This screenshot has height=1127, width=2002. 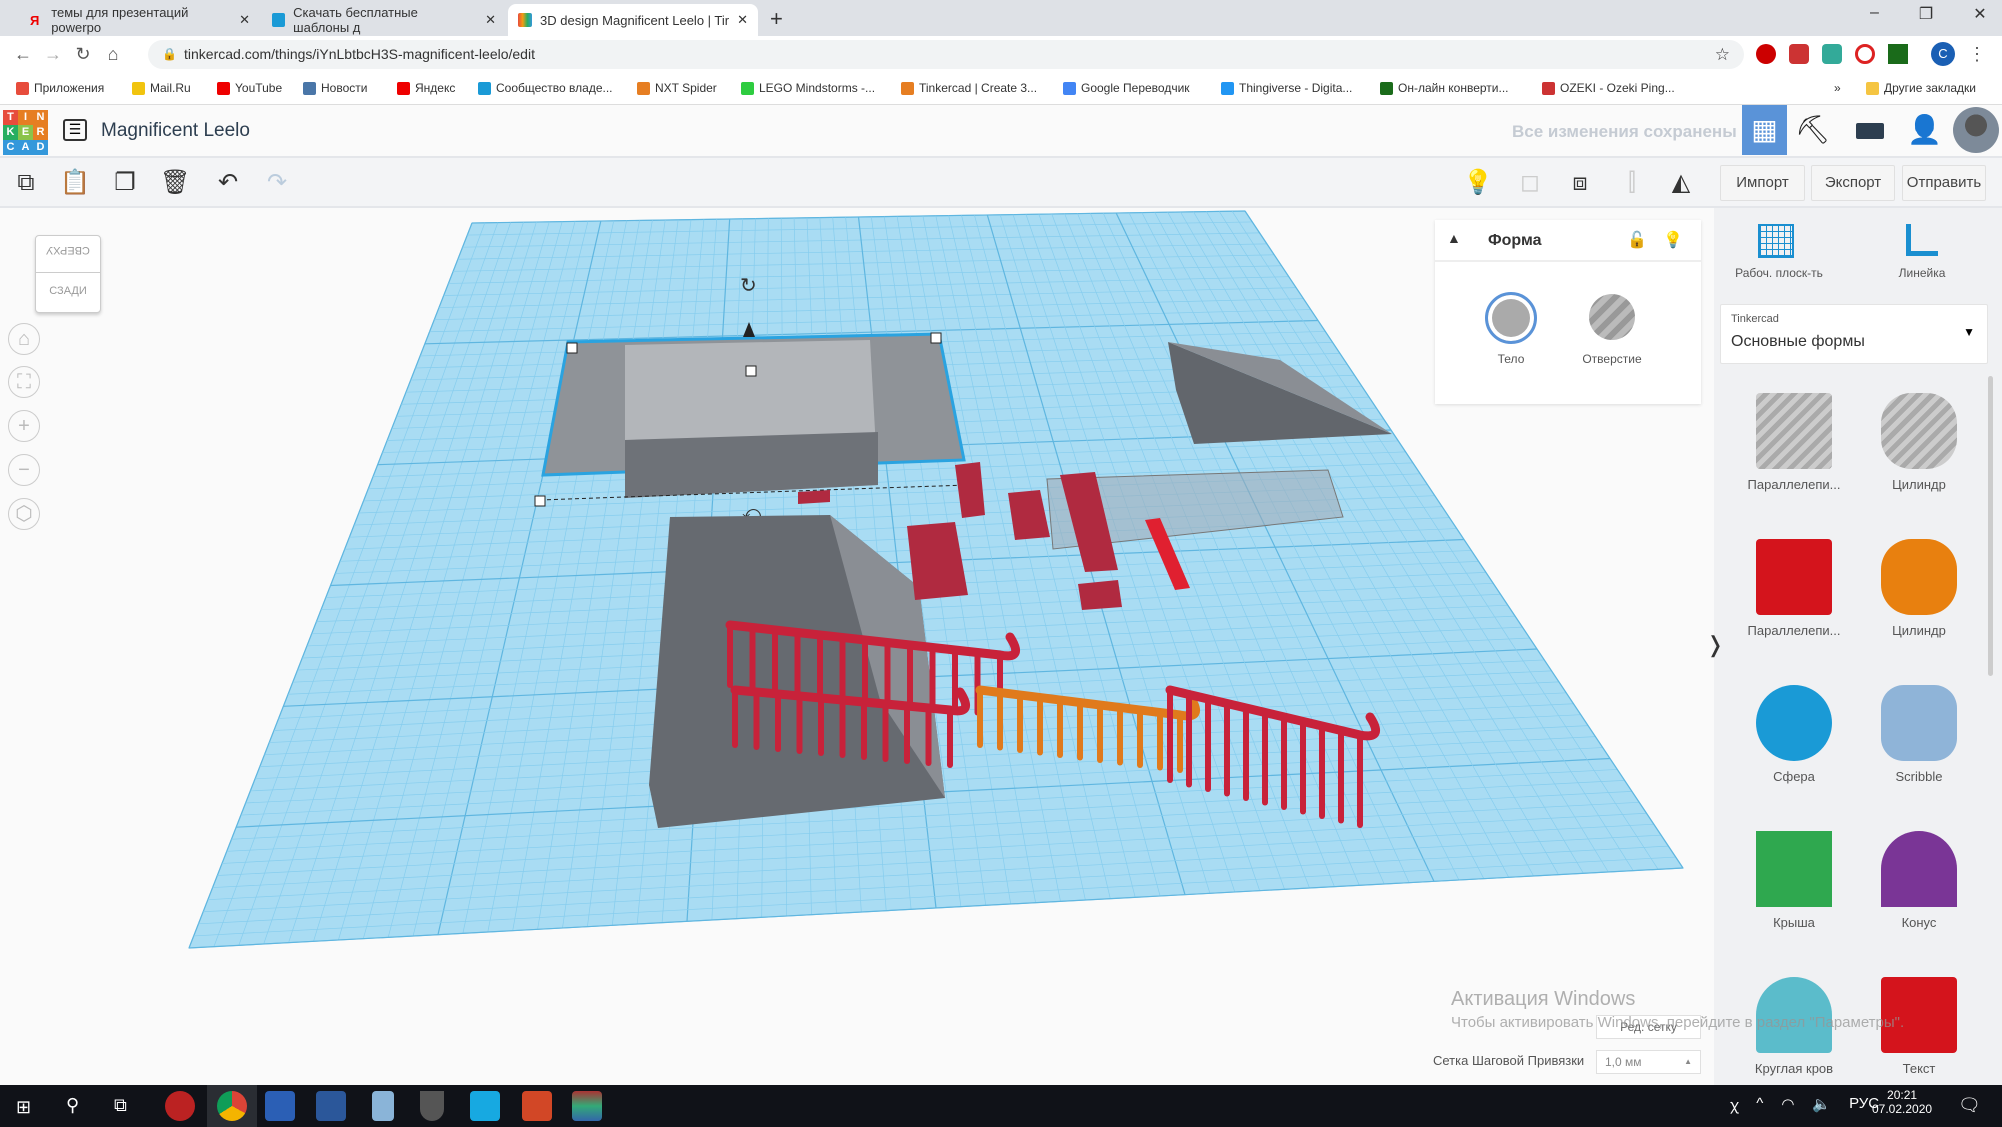 What do you see at coordinates (75, 130) in the screenshot?
I see `design-list-icon: ☰` at bounding box center [75, 130].